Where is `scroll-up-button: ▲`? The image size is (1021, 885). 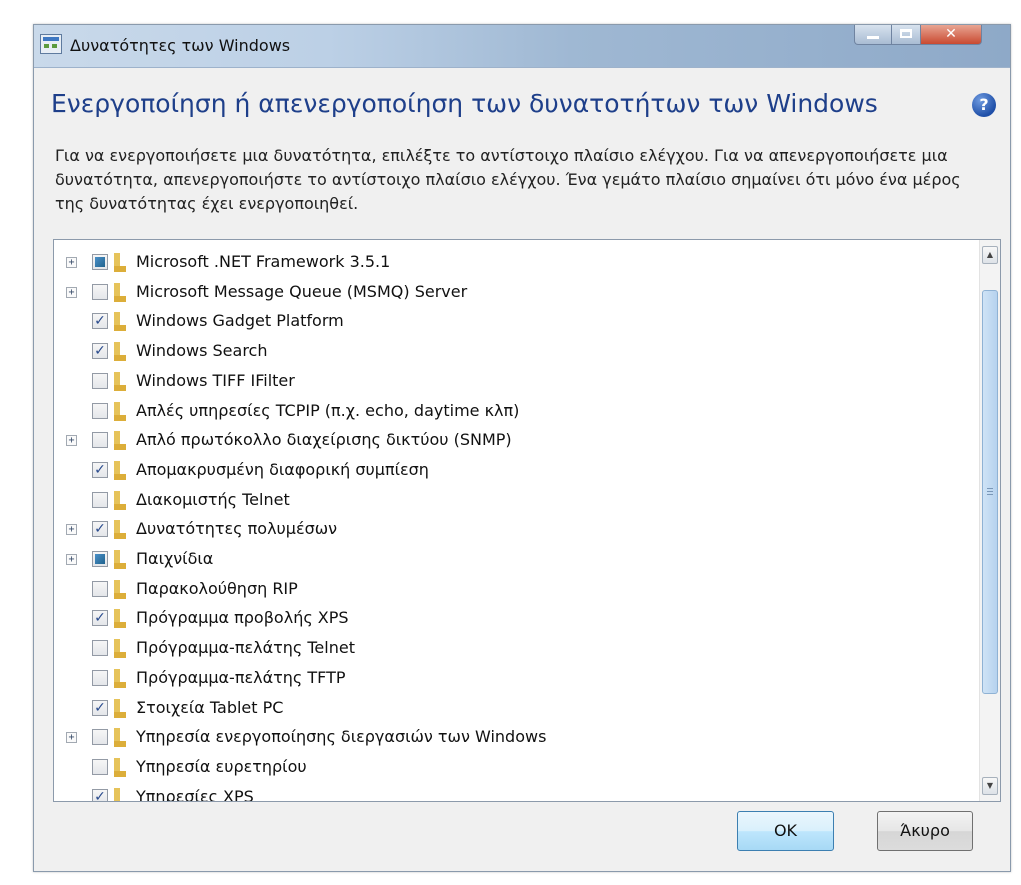
scroll-up-button: ▲ is located at coordinates (990, 255).